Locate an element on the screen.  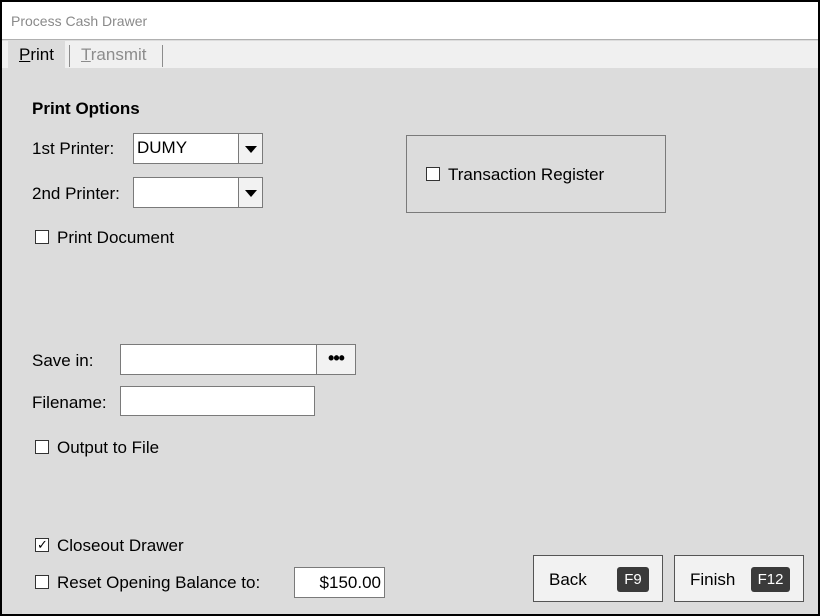
printer1-label: 1st Printer: is located at coordinates (73, 148).